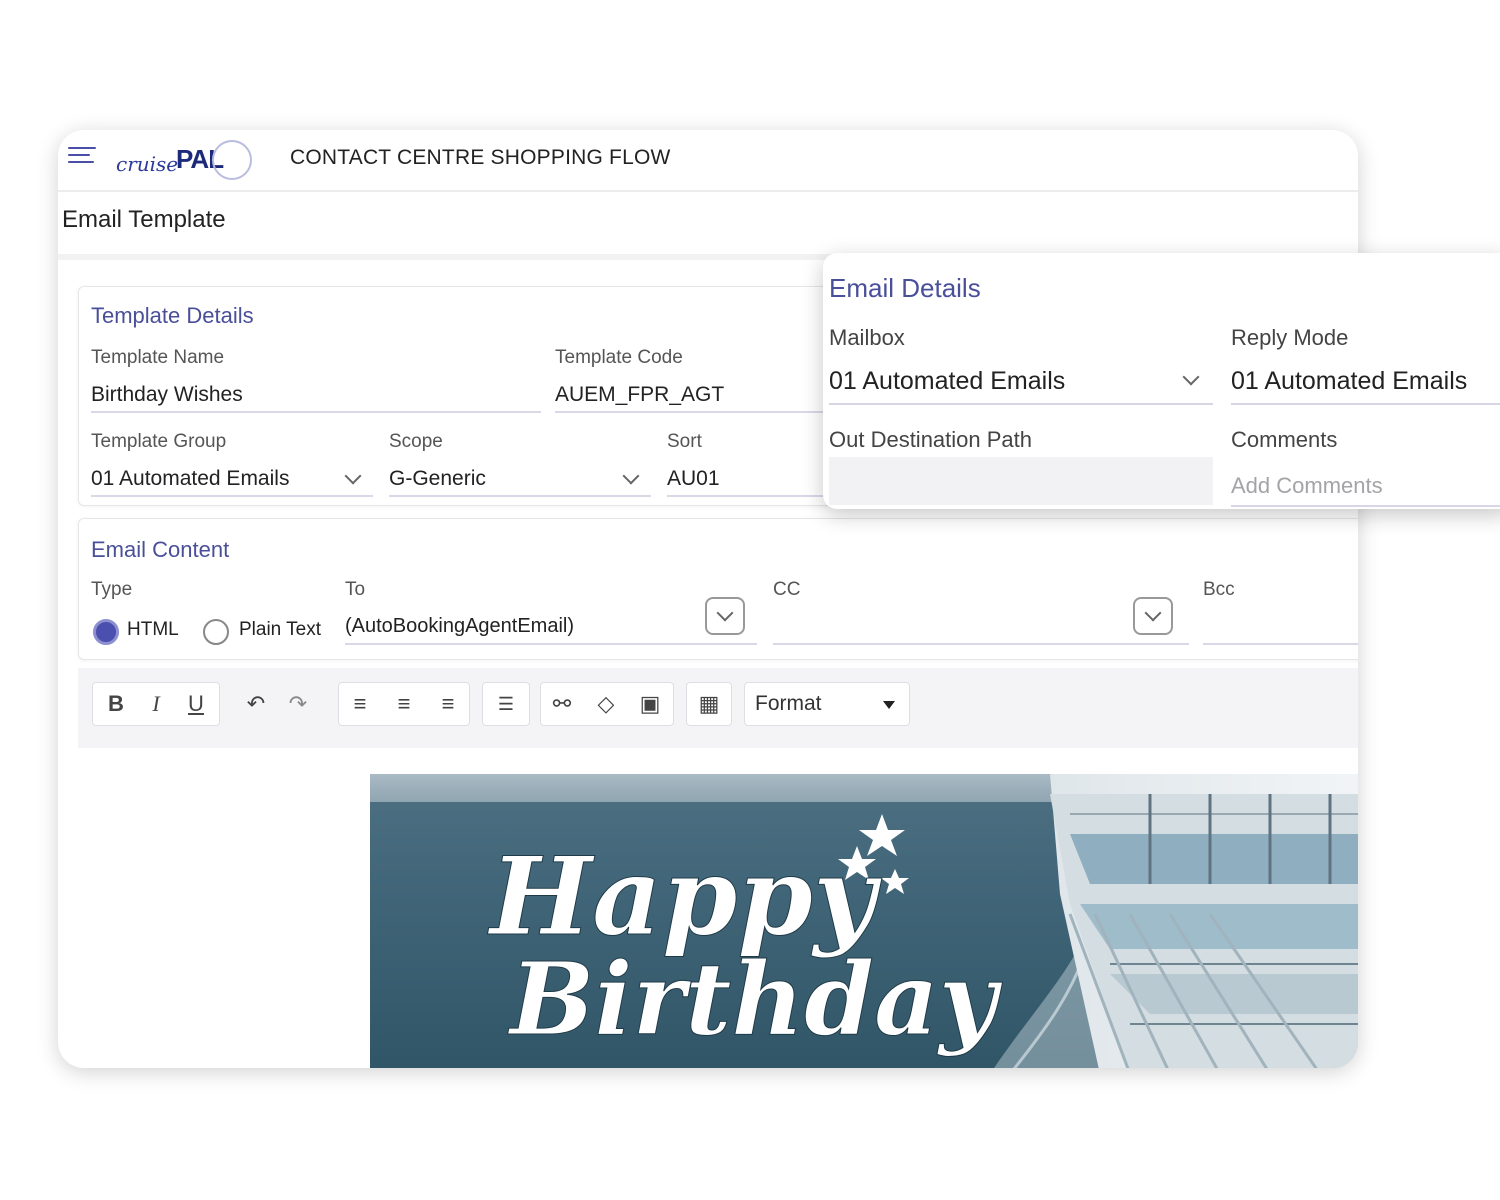  I want to click on template-group-select: 01 Automated Emails, so click(190, 479).